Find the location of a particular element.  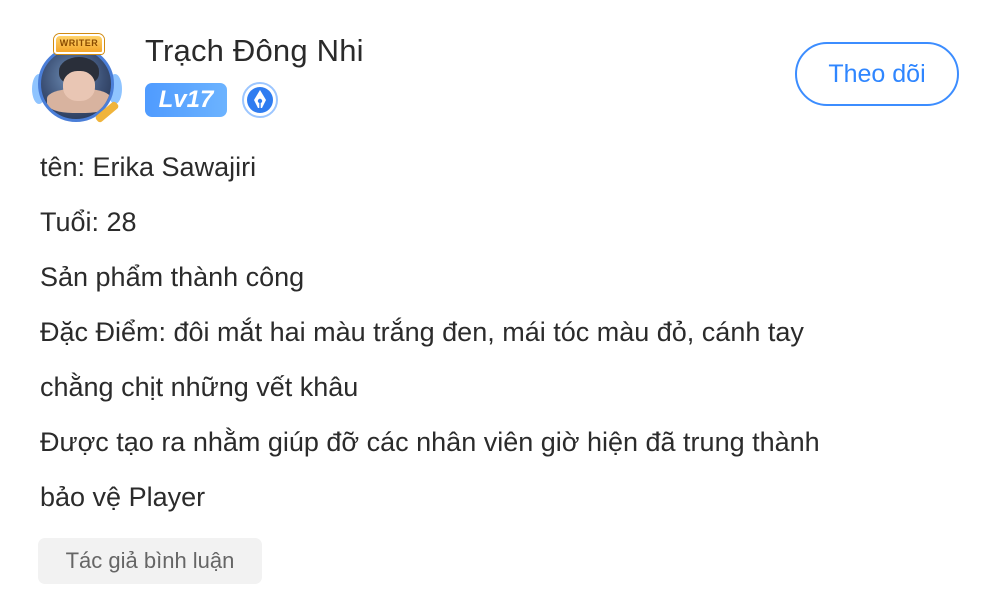

post-line: Sản phẩm thành công is located at coordinates (172, 277).